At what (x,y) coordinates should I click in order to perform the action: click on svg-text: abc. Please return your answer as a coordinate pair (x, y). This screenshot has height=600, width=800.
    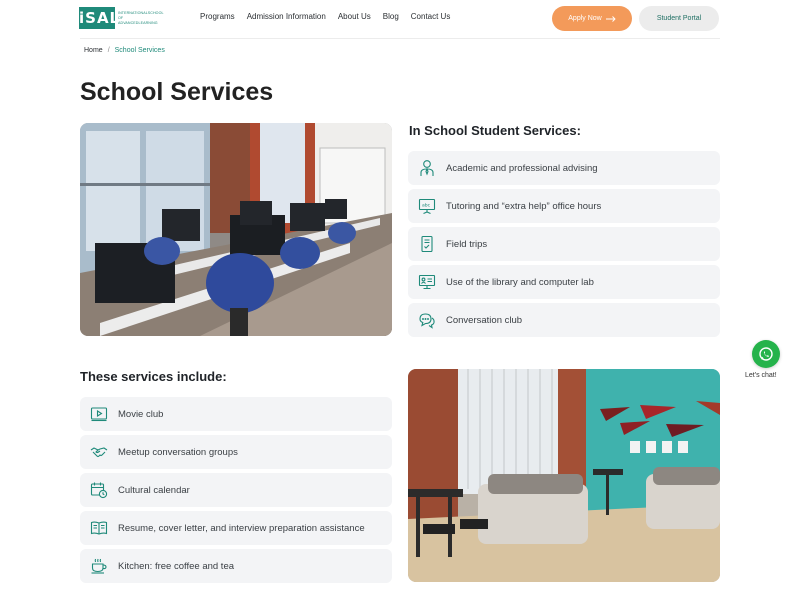
    Looking at the image, I should click on (426, 206).